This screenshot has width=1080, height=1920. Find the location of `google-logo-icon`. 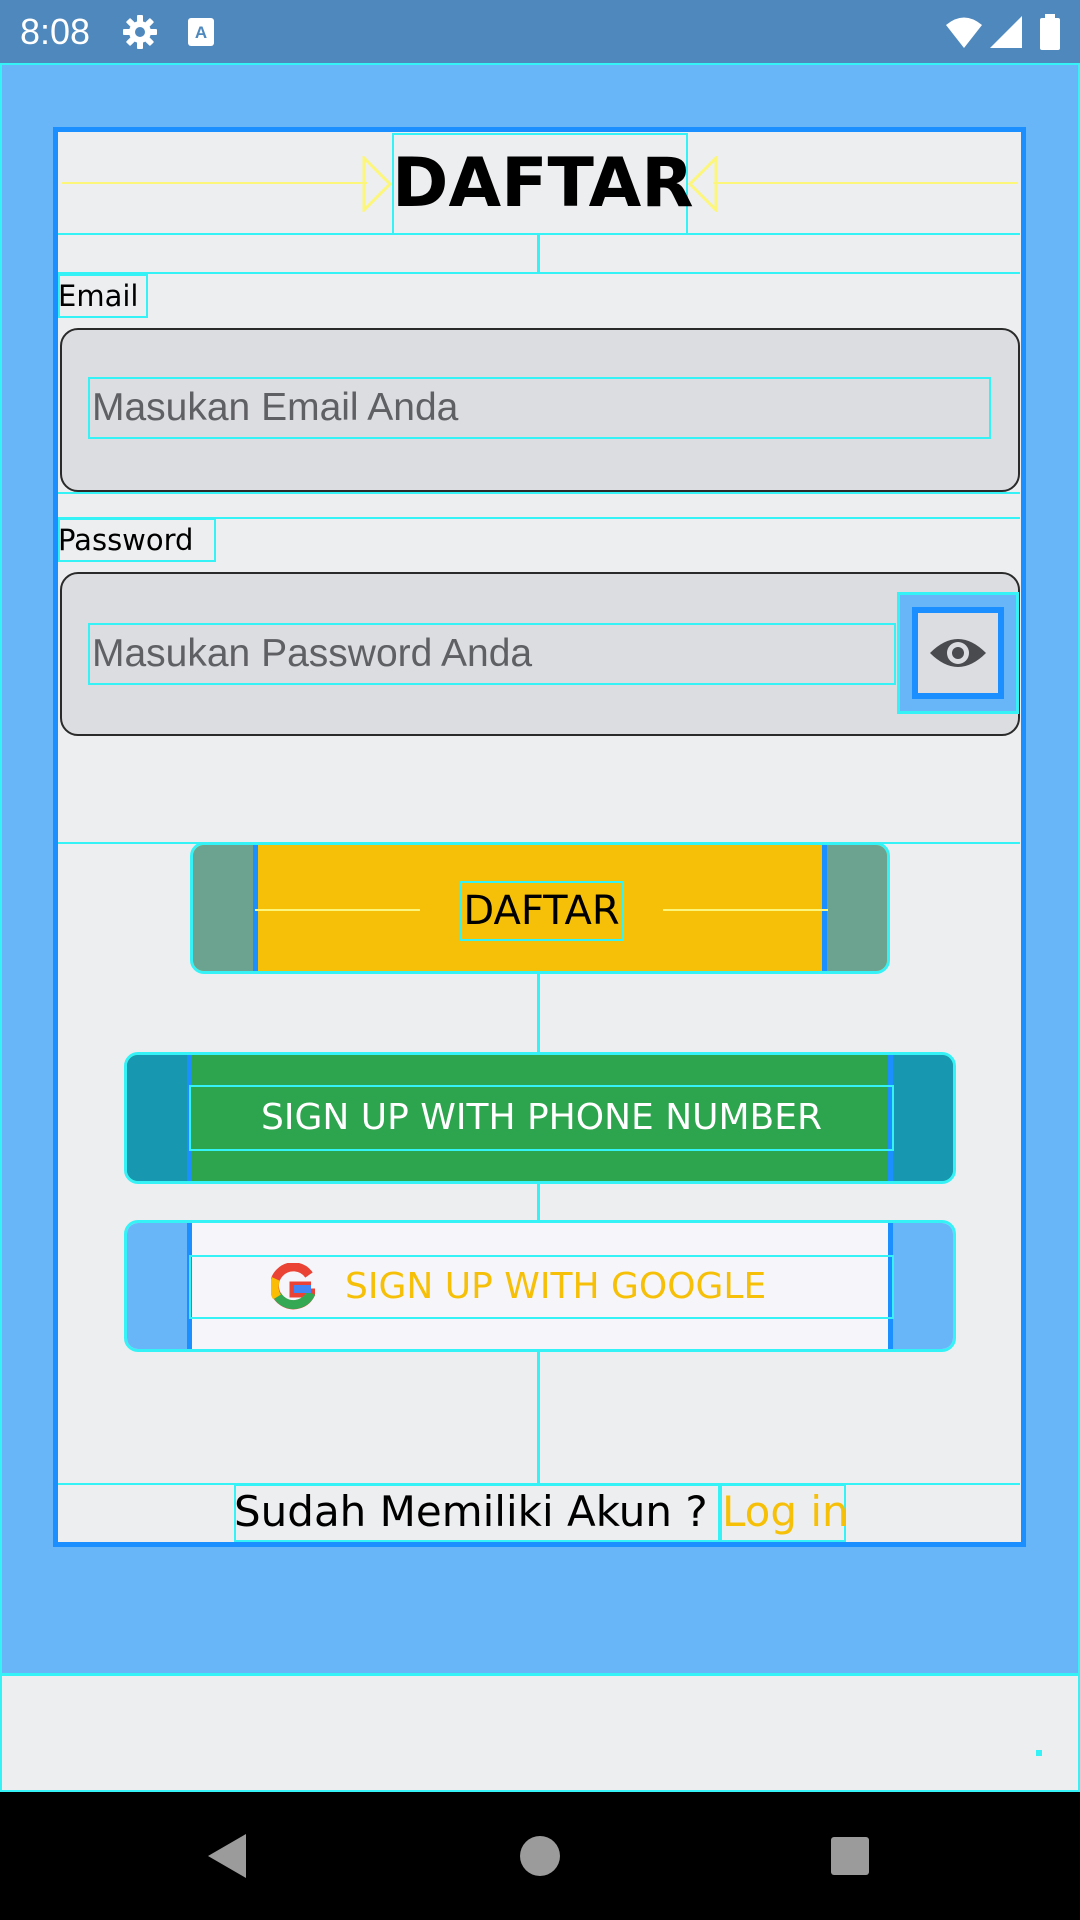

google-logo-icon is located at coordinates (293, 1286).